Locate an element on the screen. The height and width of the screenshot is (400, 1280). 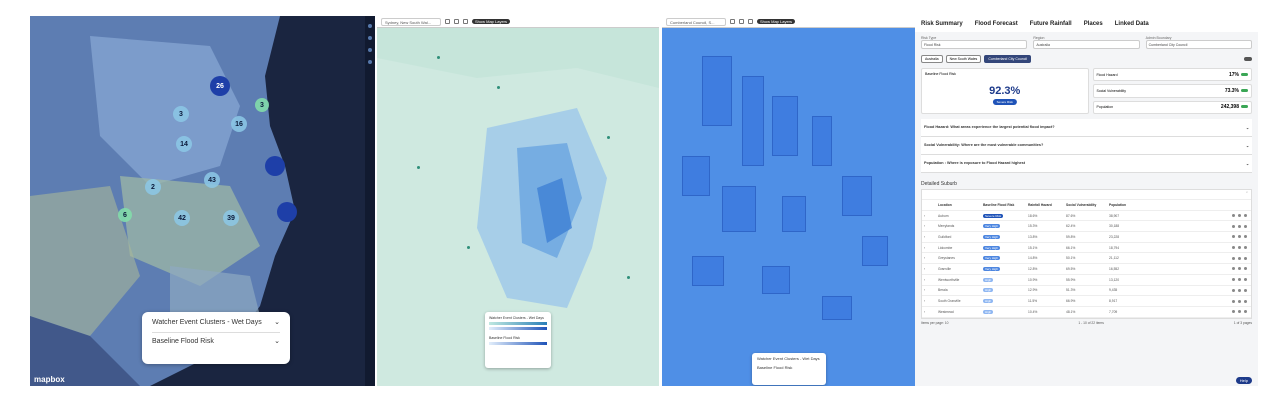
map-cluster: 26 is located at coordinates (220, 86).